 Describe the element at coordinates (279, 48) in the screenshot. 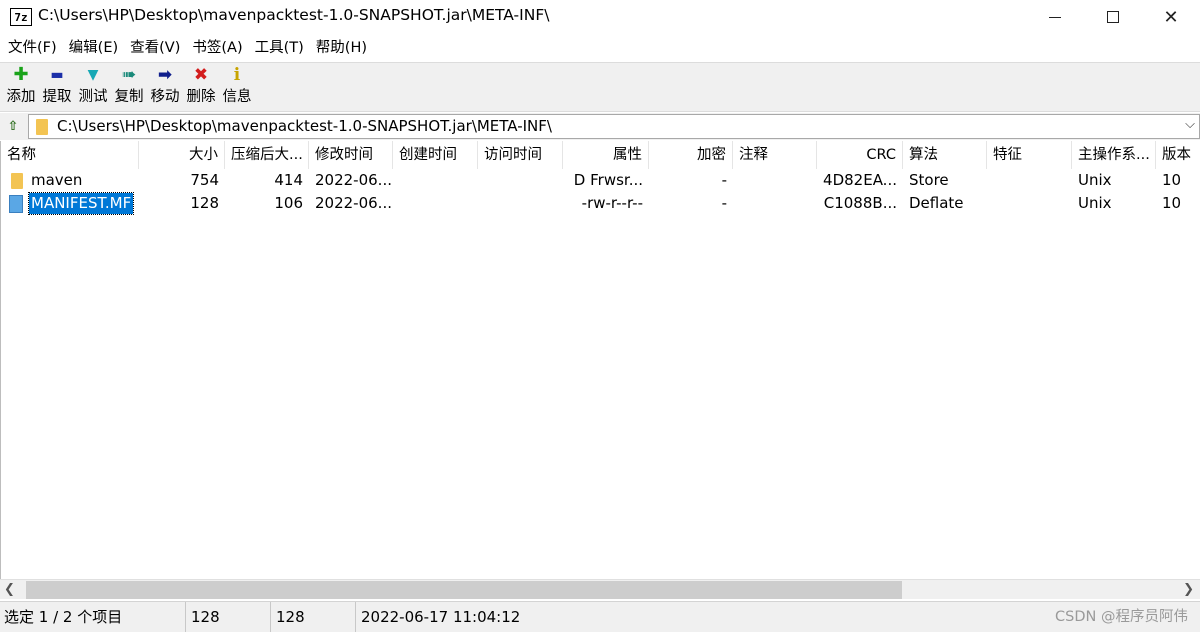

I see `menu-tools: 工具(T)` at that location.